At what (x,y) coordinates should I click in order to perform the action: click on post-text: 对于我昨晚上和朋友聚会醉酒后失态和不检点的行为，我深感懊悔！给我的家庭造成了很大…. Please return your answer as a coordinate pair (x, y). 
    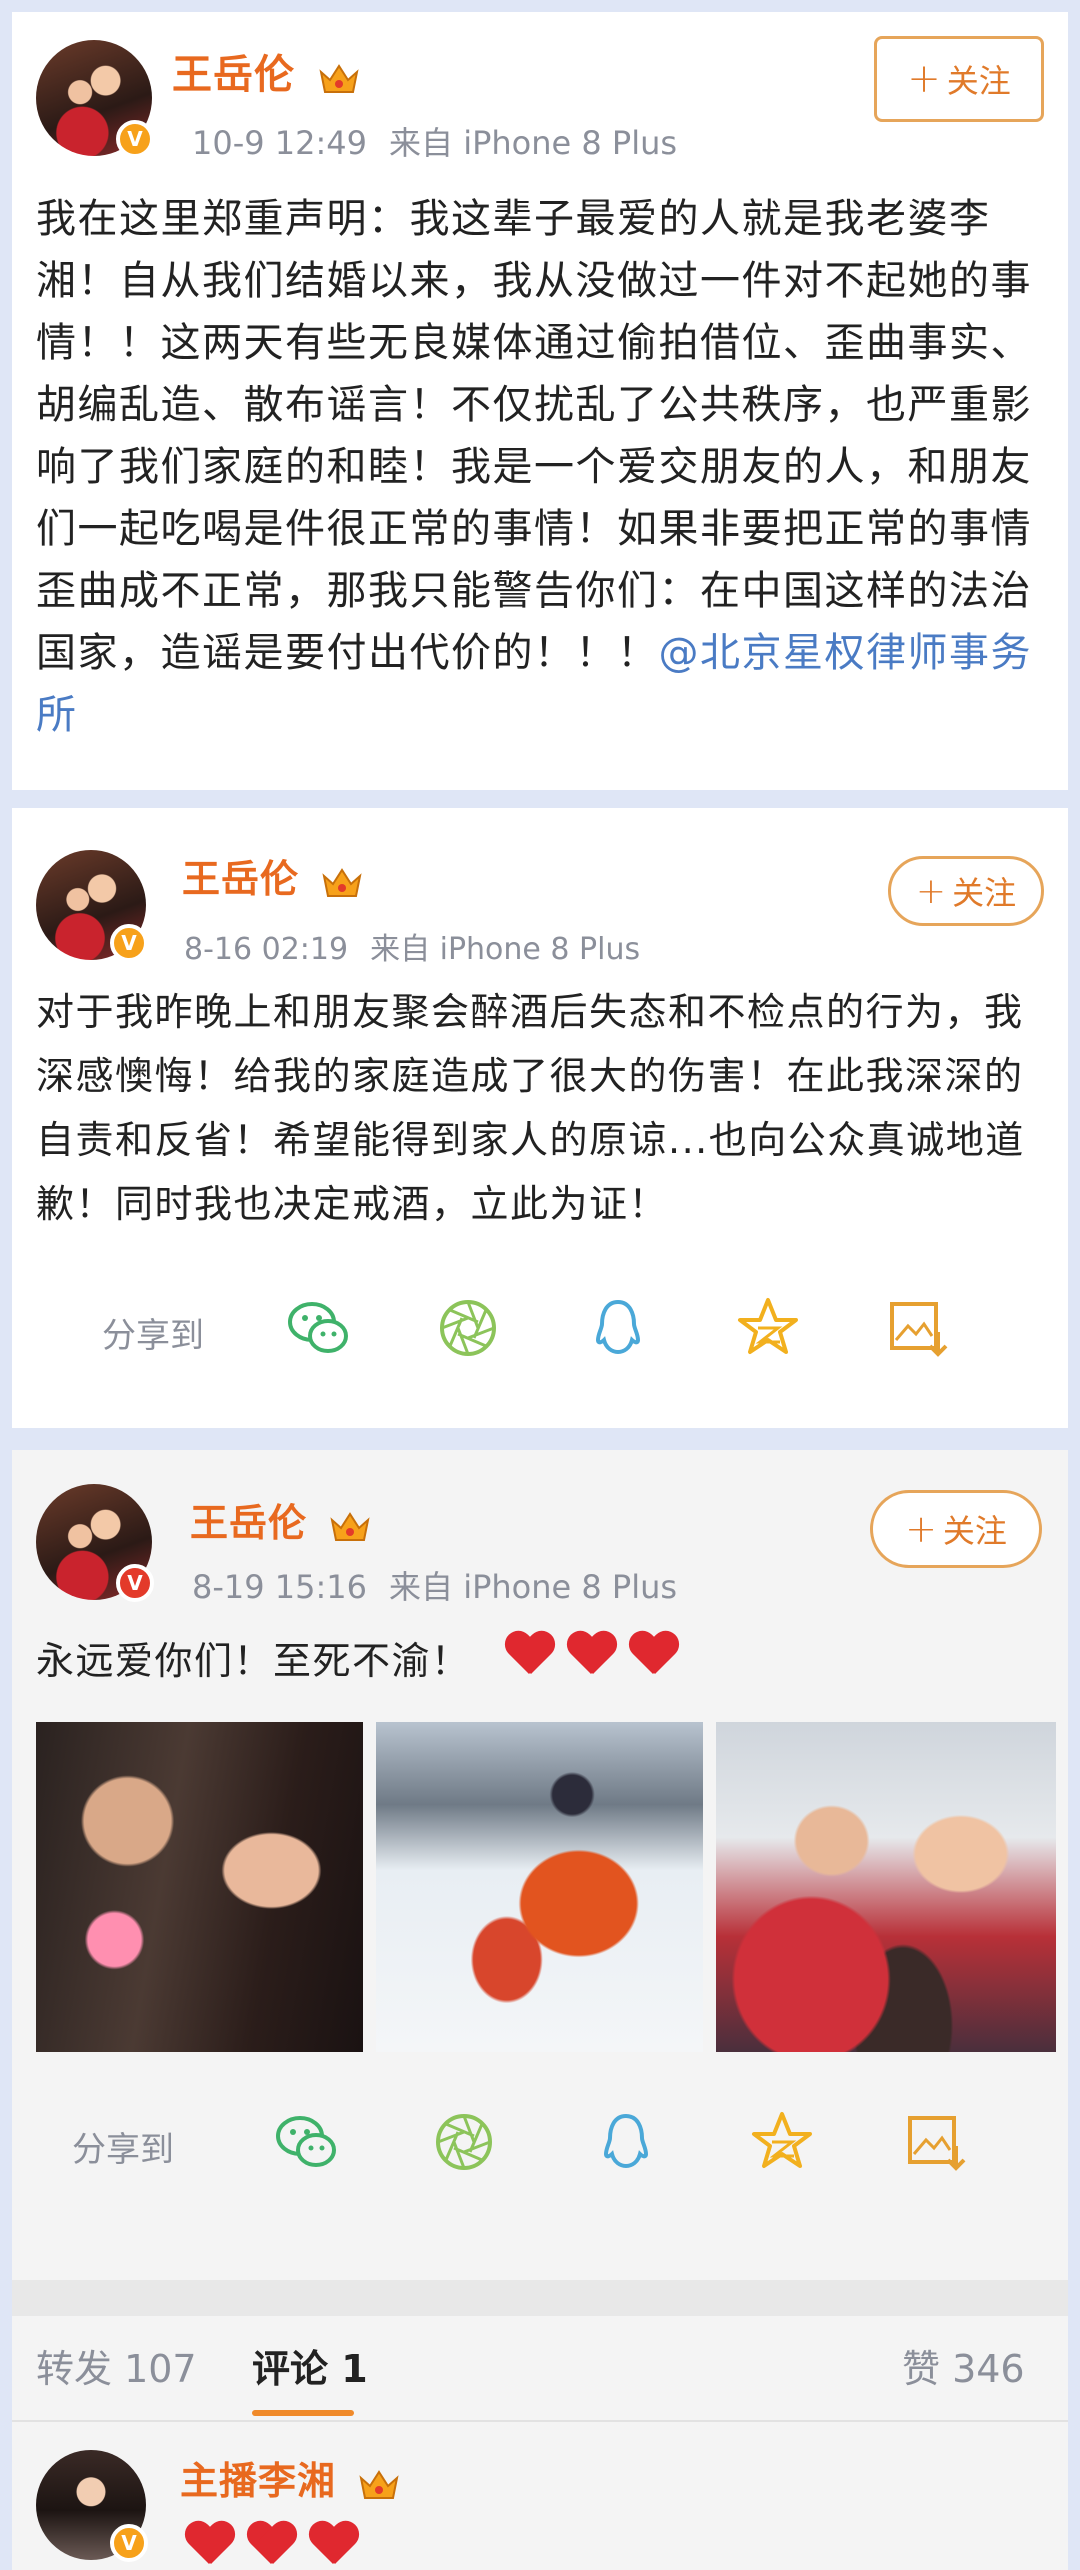
    Looking at the image, I should click on (530, 1108).